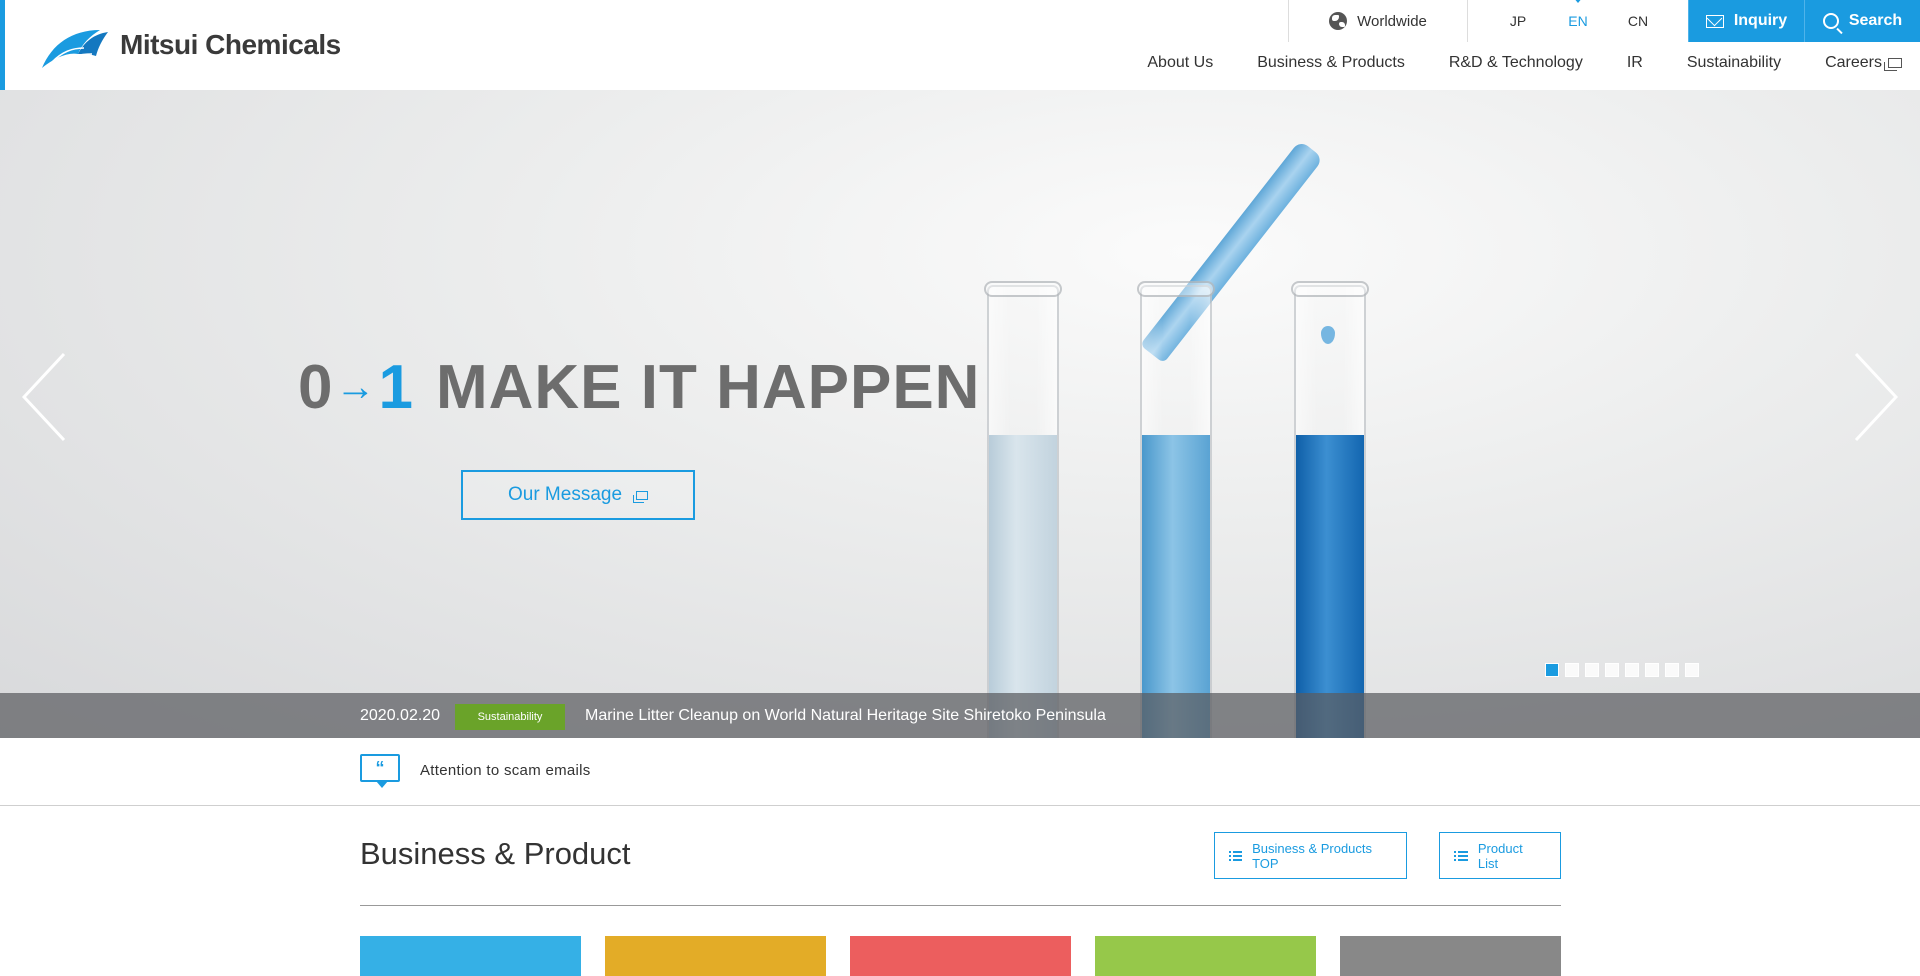 The image size is (1920, 976). What do you see at coordinates (1635, 63) in the screenshot?
I see `nav-item-ir: IR` at bounding box center [1635, 63].